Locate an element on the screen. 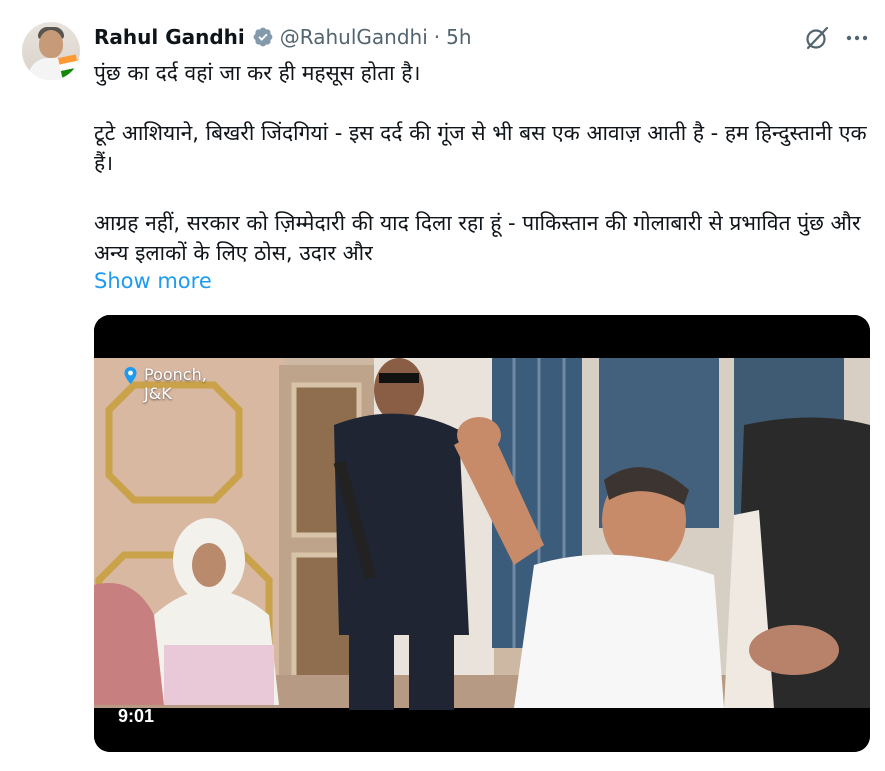  tweet-header: Rahul Gandhi @RahulGandhi · 5h is located at coordinates (283, 37).